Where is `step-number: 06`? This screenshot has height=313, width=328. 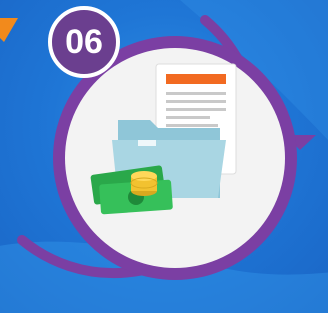 step-number: 06 is located at coordinates (84, 41).